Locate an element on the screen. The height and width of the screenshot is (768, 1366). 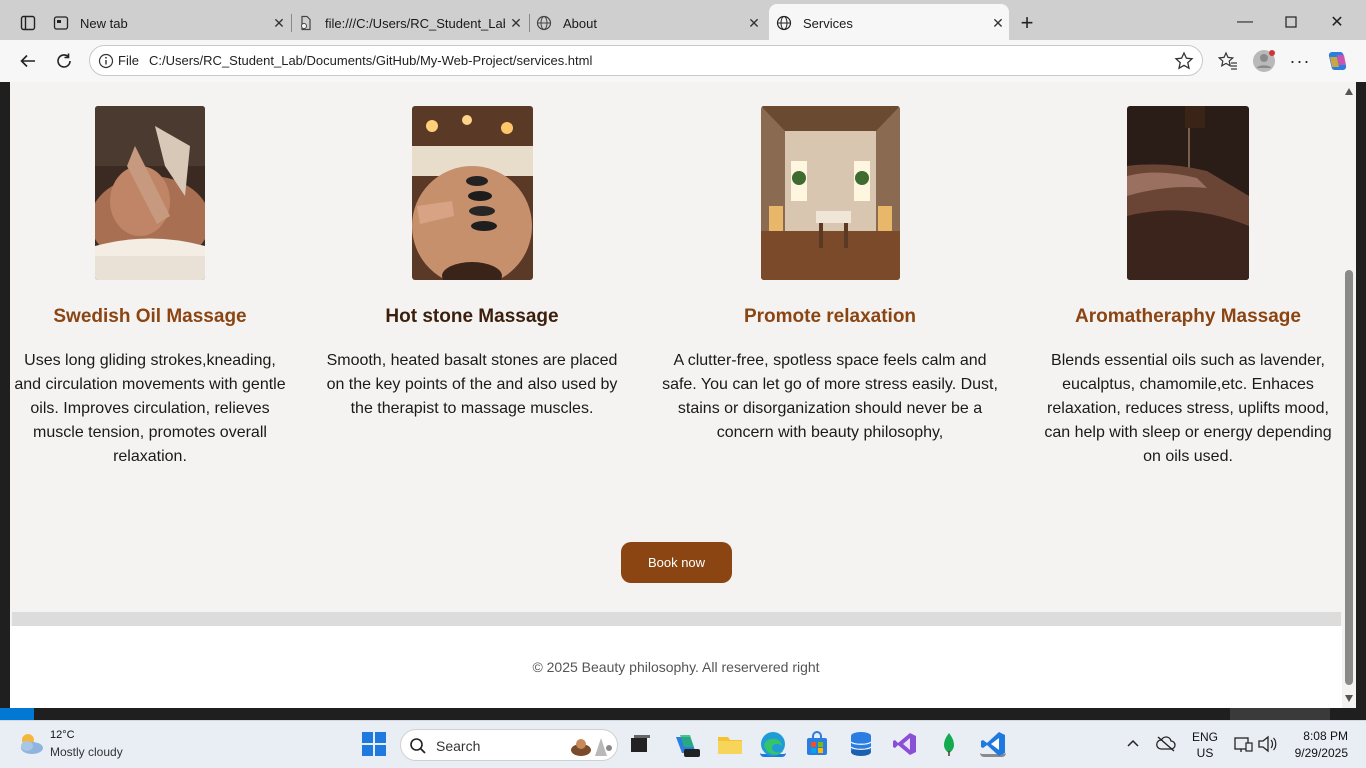
region-code: US is located at coordinates (1205, 753).